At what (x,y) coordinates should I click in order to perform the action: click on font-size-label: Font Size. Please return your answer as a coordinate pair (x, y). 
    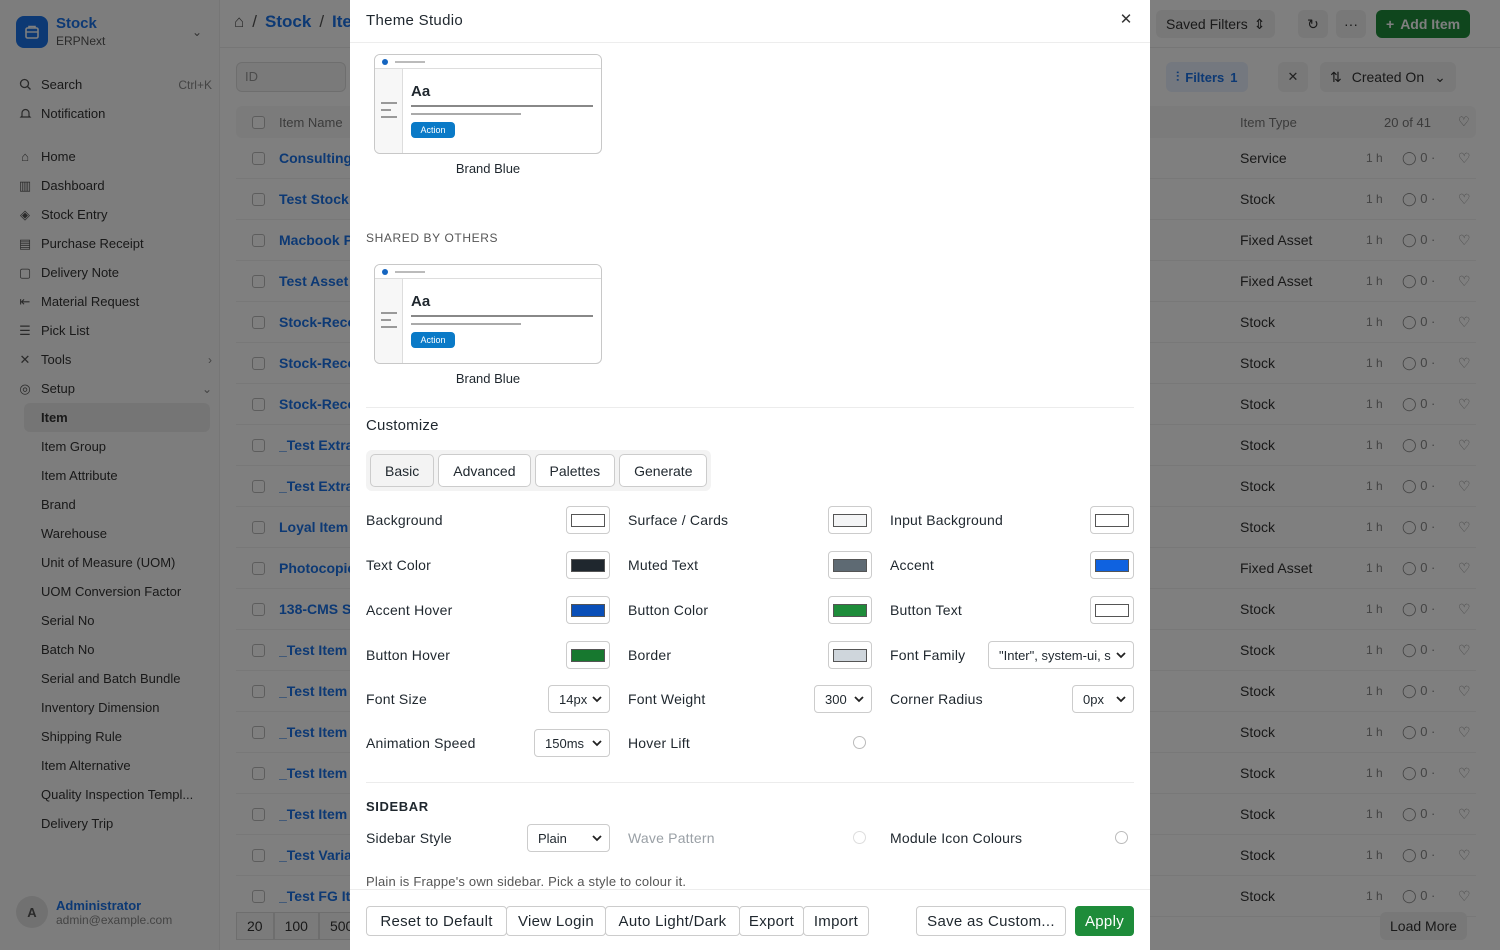
    Looking at the image, I should click on (396, 699).